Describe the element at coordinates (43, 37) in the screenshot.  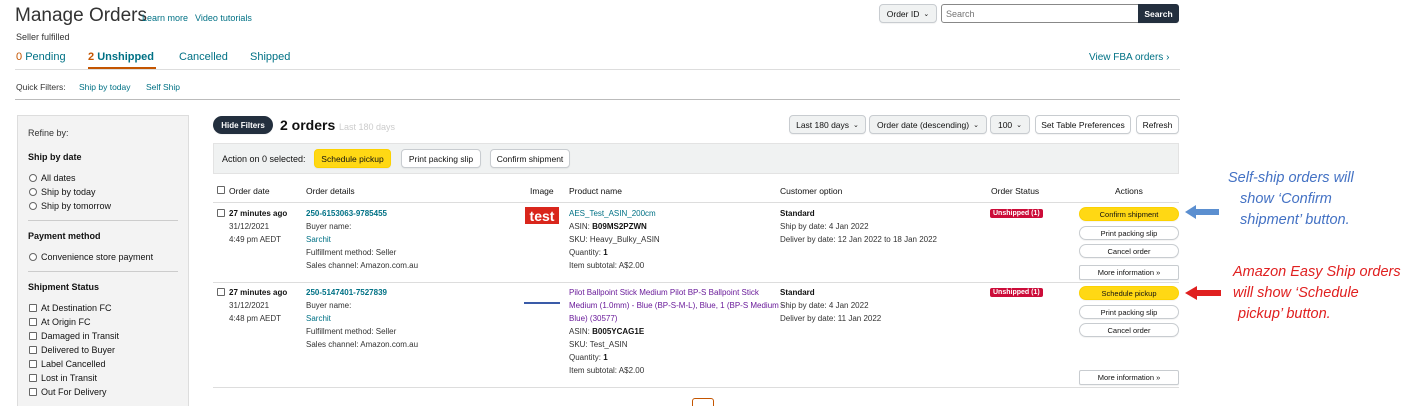
I see `page-subtitle: Seller fulfilled` at that location.